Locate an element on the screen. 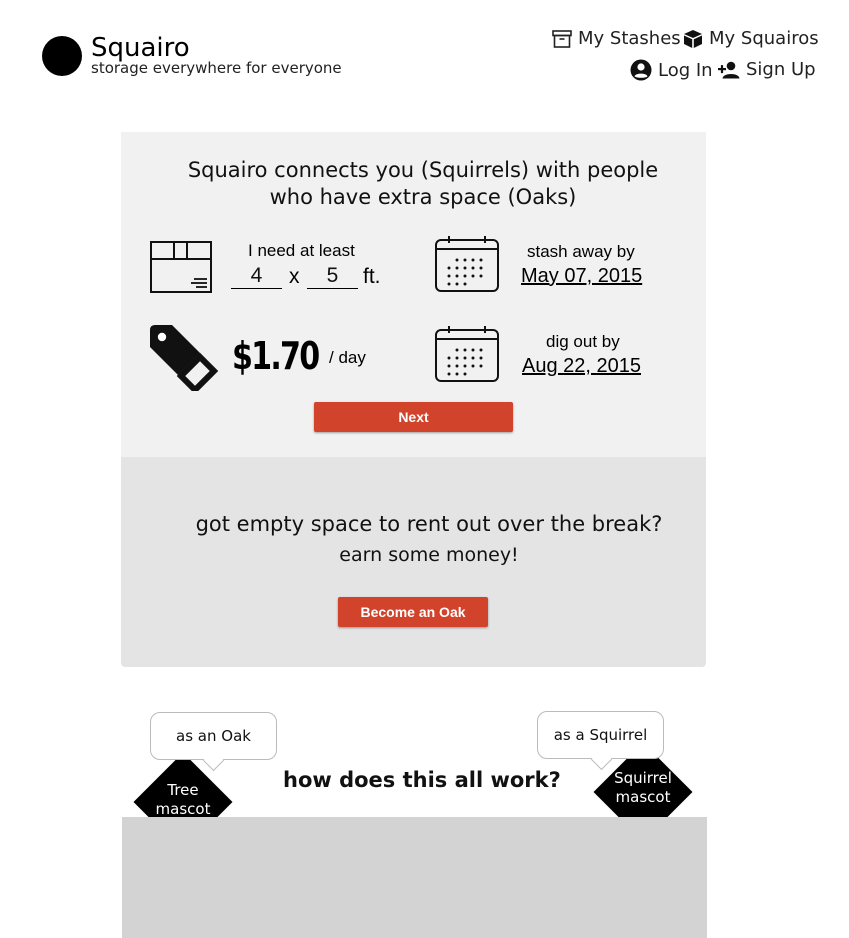  width-input: 4 is located at coordinates (256, 276).